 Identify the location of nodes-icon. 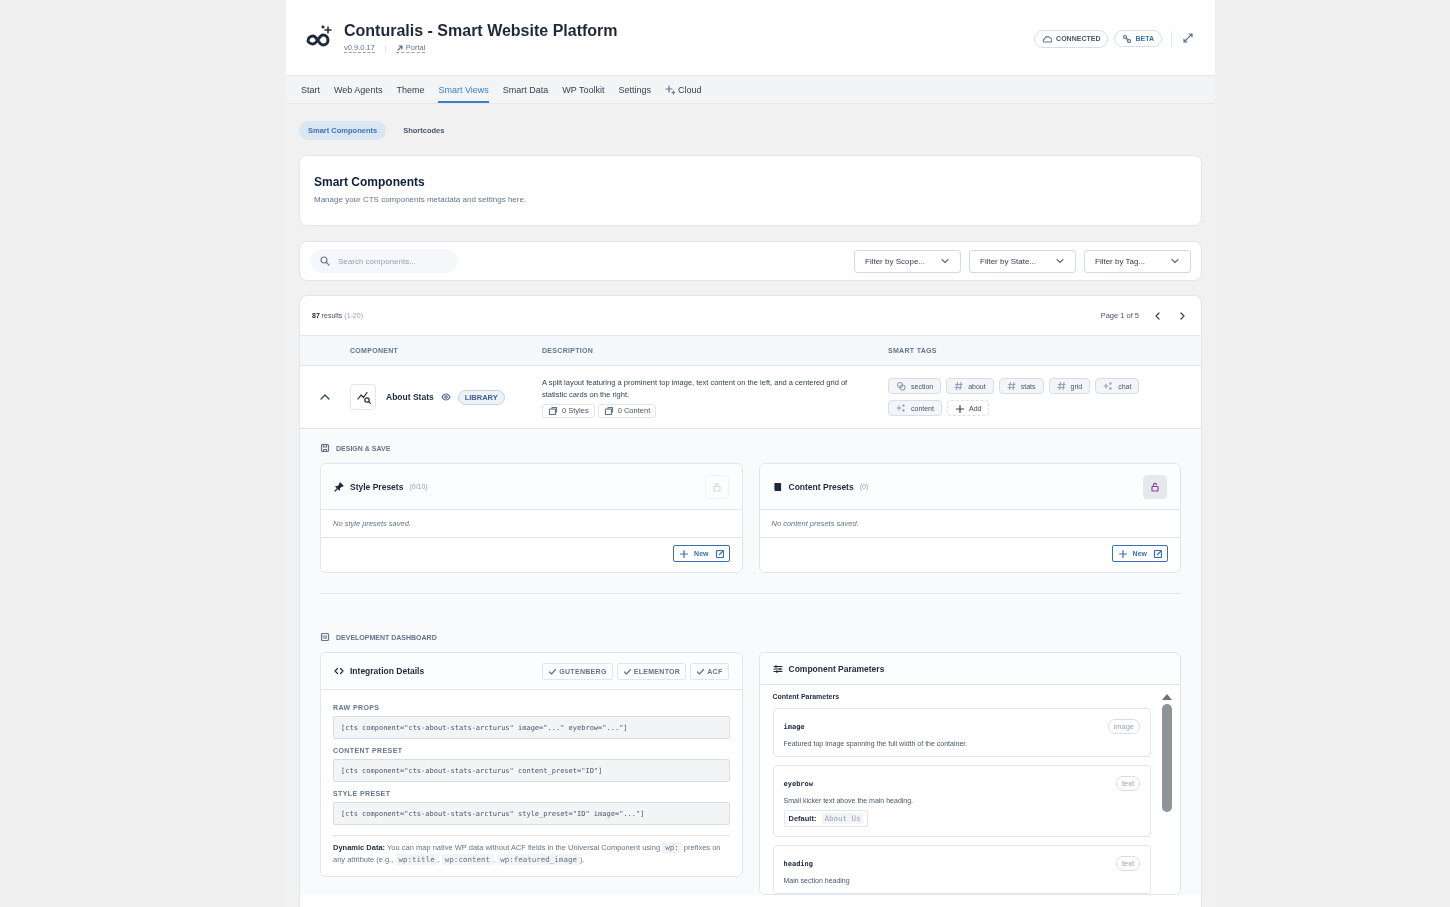
(1127, 38).